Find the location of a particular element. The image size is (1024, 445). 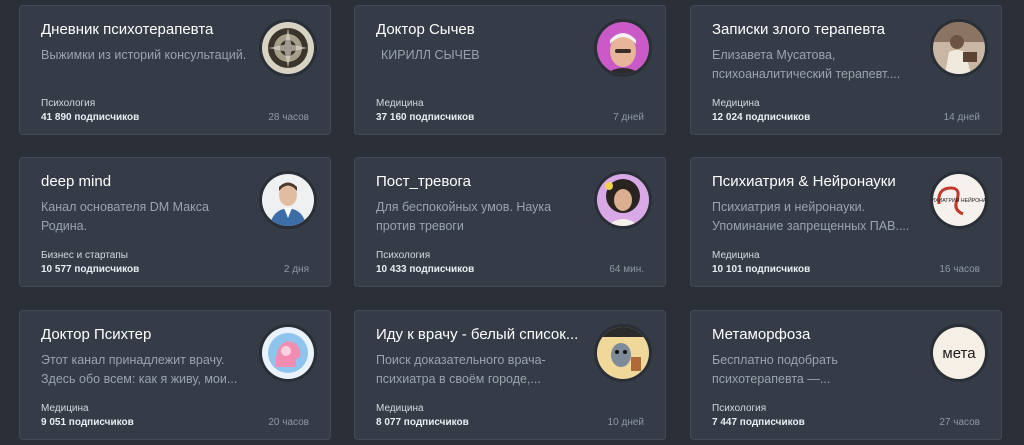

text-logo-icon: мета is located at coordinates (959, 353).